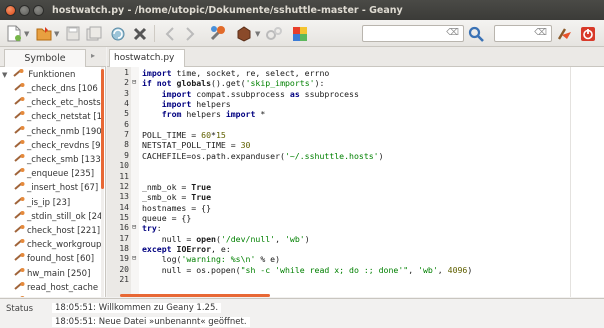  What do you see at coordinates (204, 114) in the screenshot?
I see `code-line: from helpers import *` at bounding box center [204, 114].